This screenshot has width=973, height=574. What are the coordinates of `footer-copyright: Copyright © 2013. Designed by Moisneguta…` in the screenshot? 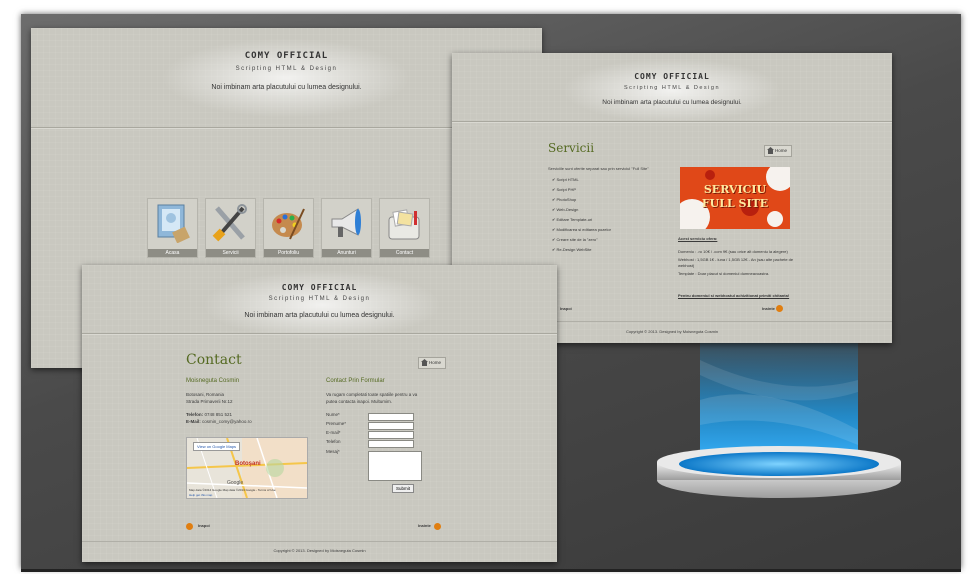 It's located at (319, 550).